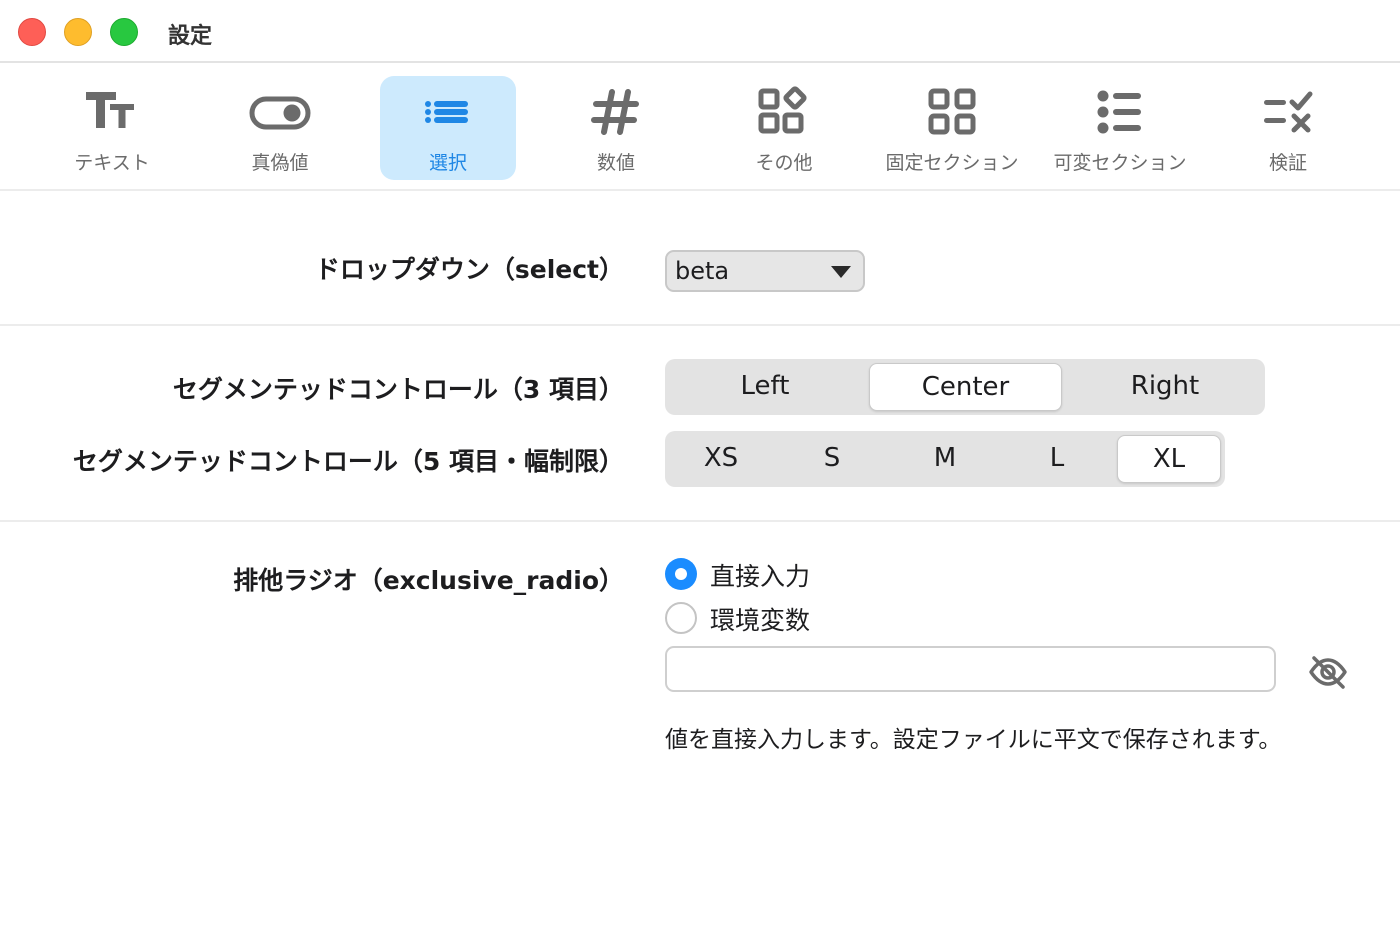 This screenshot has width=1400, height=932. Describe the element at coordinates (1165, 387) in the screenshot. I see `segment-right: Right` at that location.